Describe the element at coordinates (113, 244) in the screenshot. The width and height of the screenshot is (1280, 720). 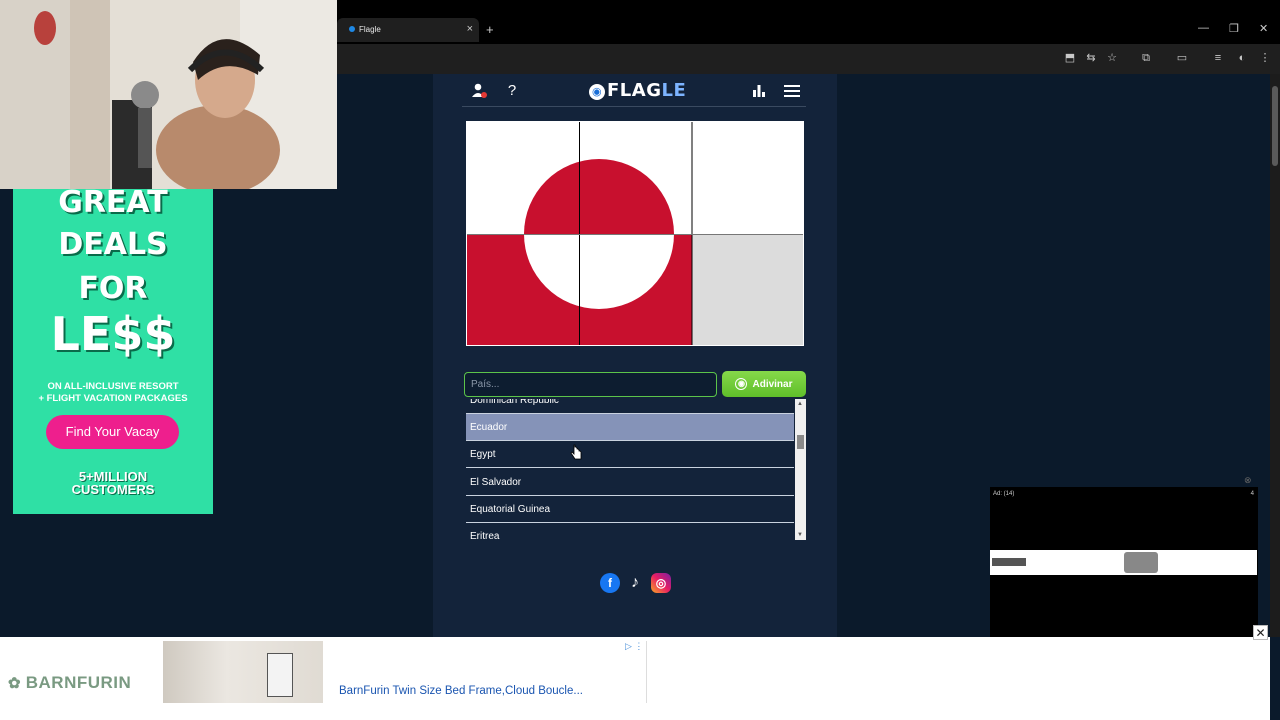
I see `ad-headline-2: DEALS` at that location.